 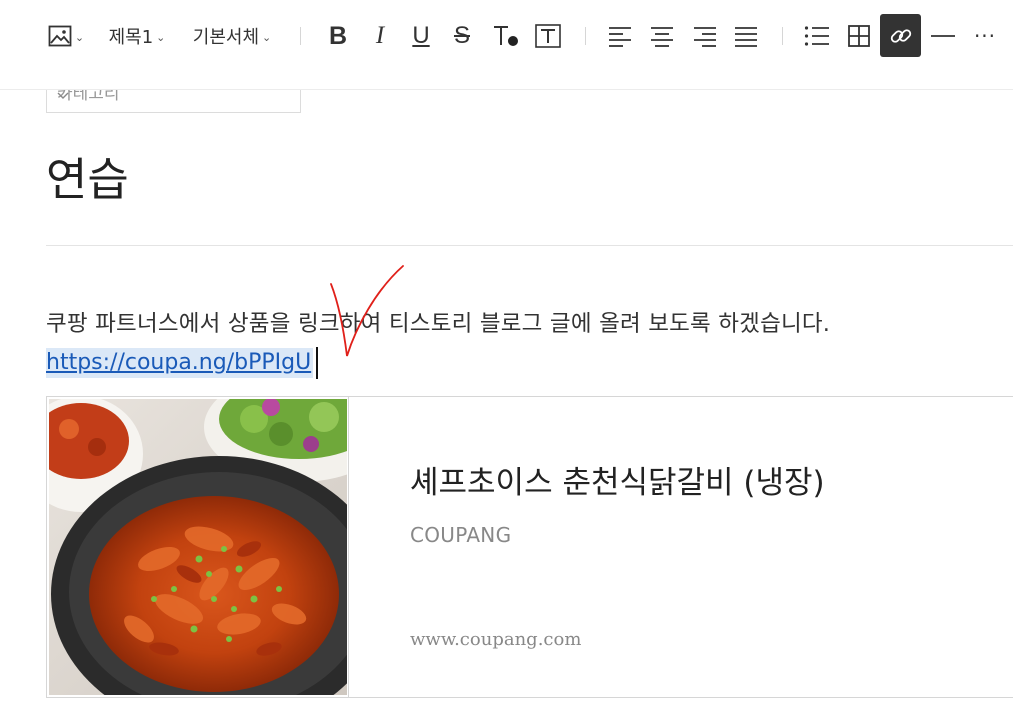 What do you see at coordinates (198, 547) in the screenshot?
I see `product-image` at bounding box center [198, 547].